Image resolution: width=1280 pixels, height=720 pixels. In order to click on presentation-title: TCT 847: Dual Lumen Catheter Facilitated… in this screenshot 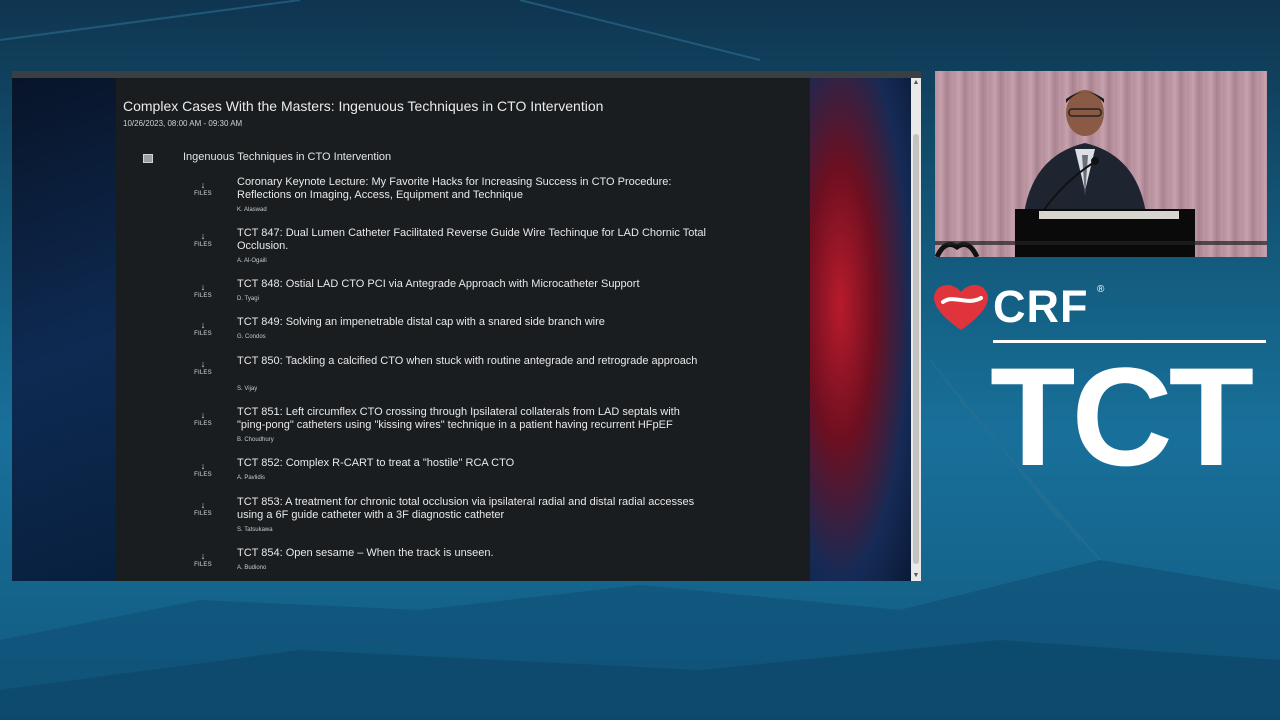, I will do `click(472, 240)`.